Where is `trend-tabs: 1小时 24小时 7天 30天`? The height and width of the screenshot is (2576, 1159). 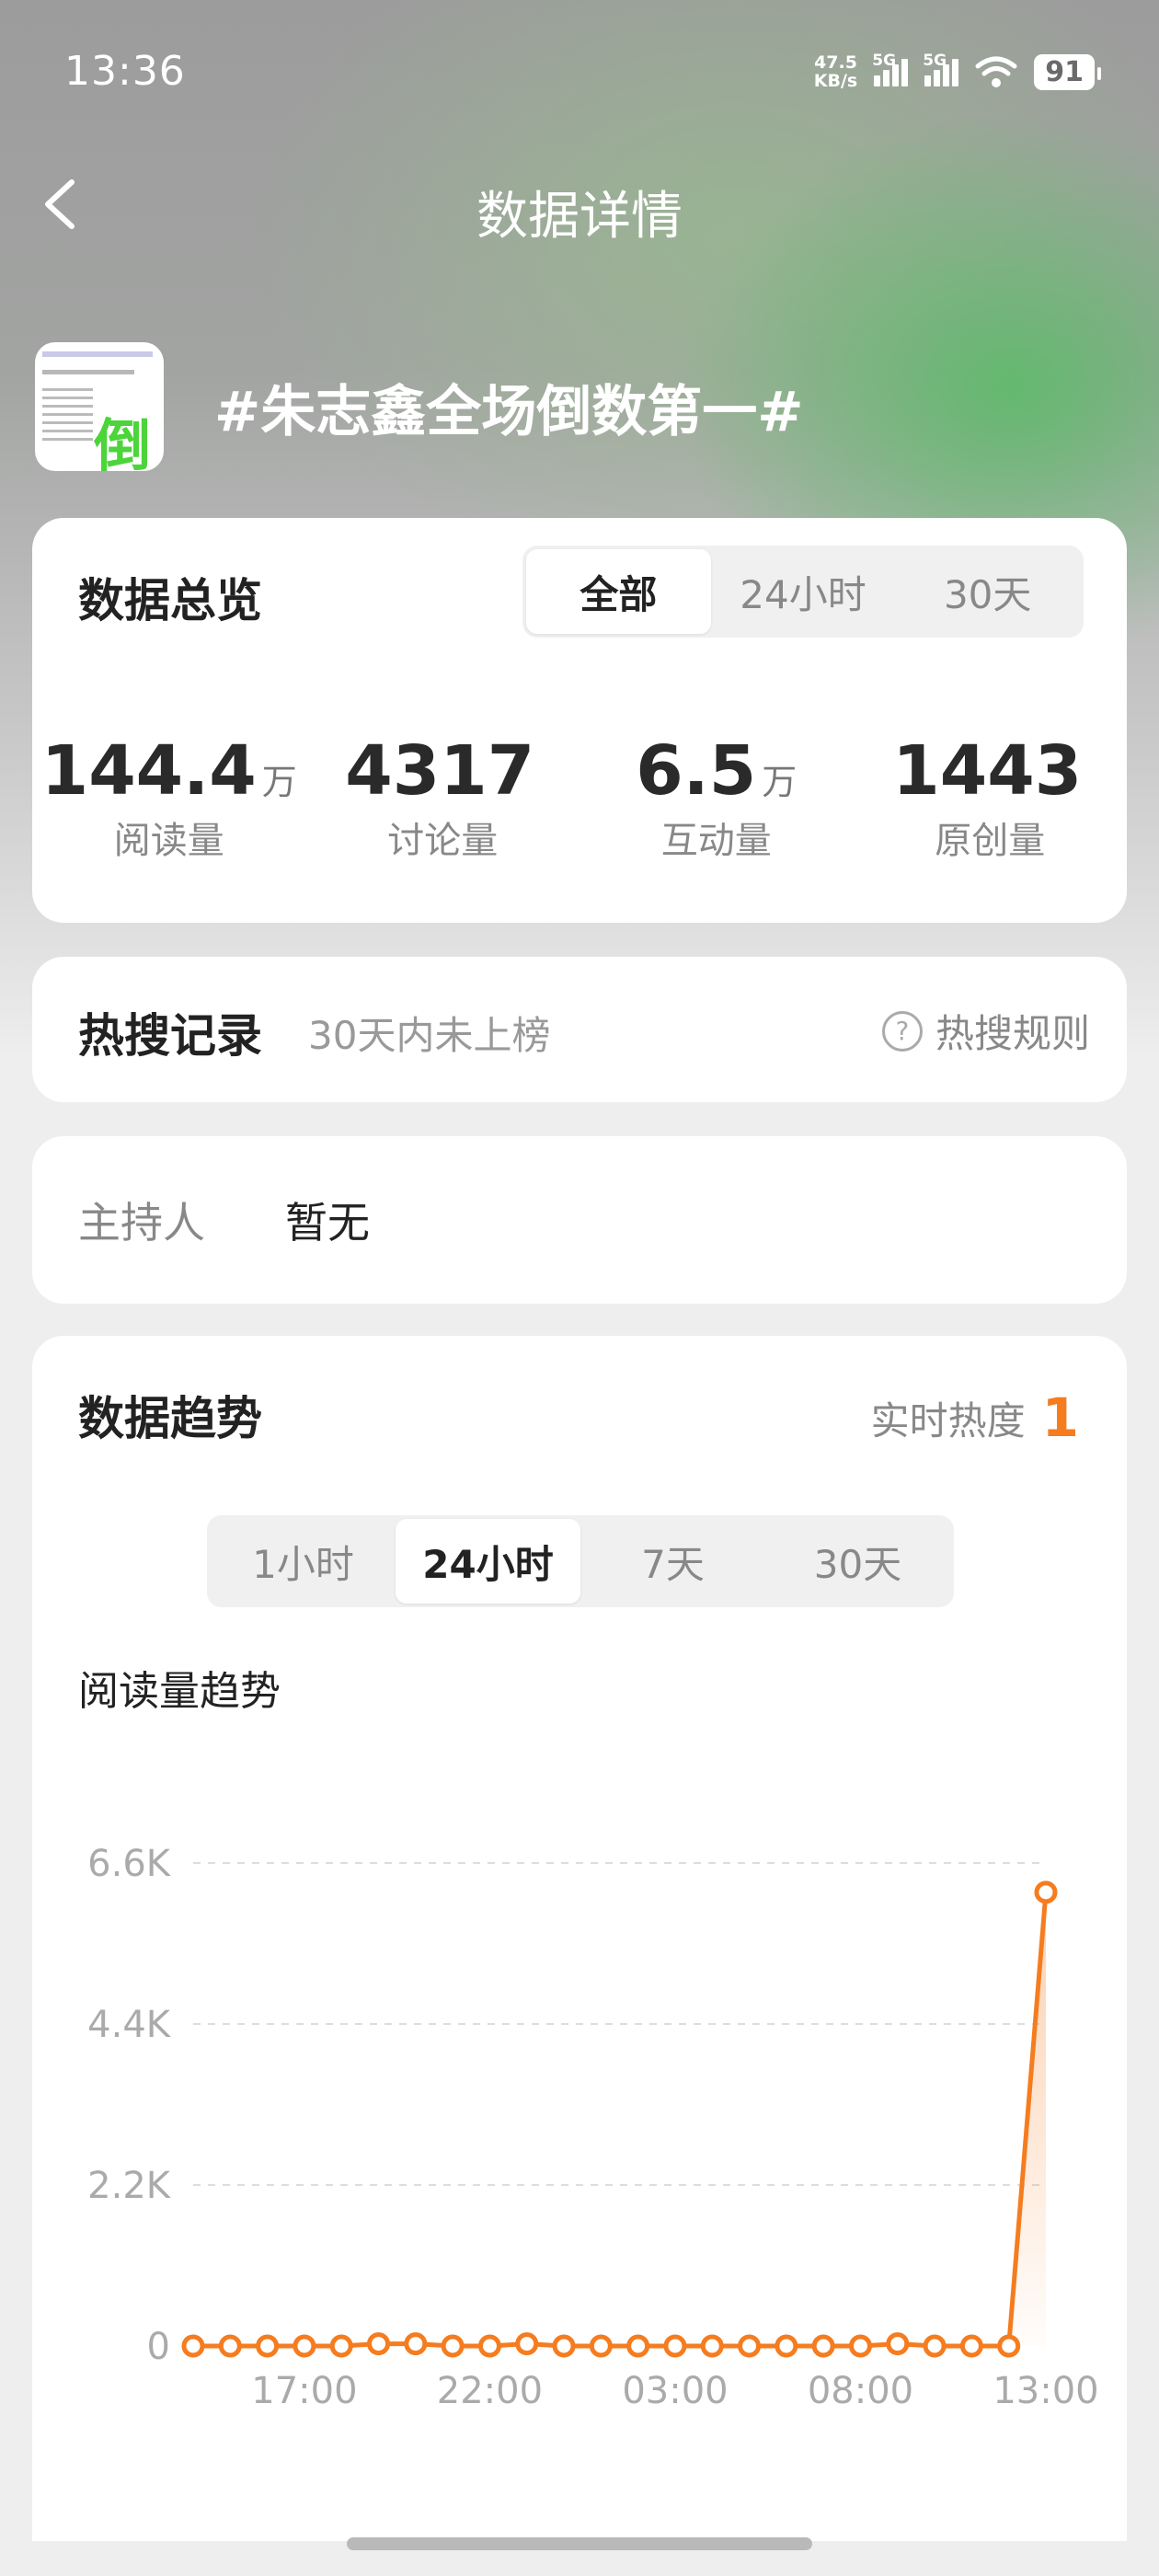 trend-tabs: 1小时 24小时 7天 30天 is located at coordinates (580, 1561).